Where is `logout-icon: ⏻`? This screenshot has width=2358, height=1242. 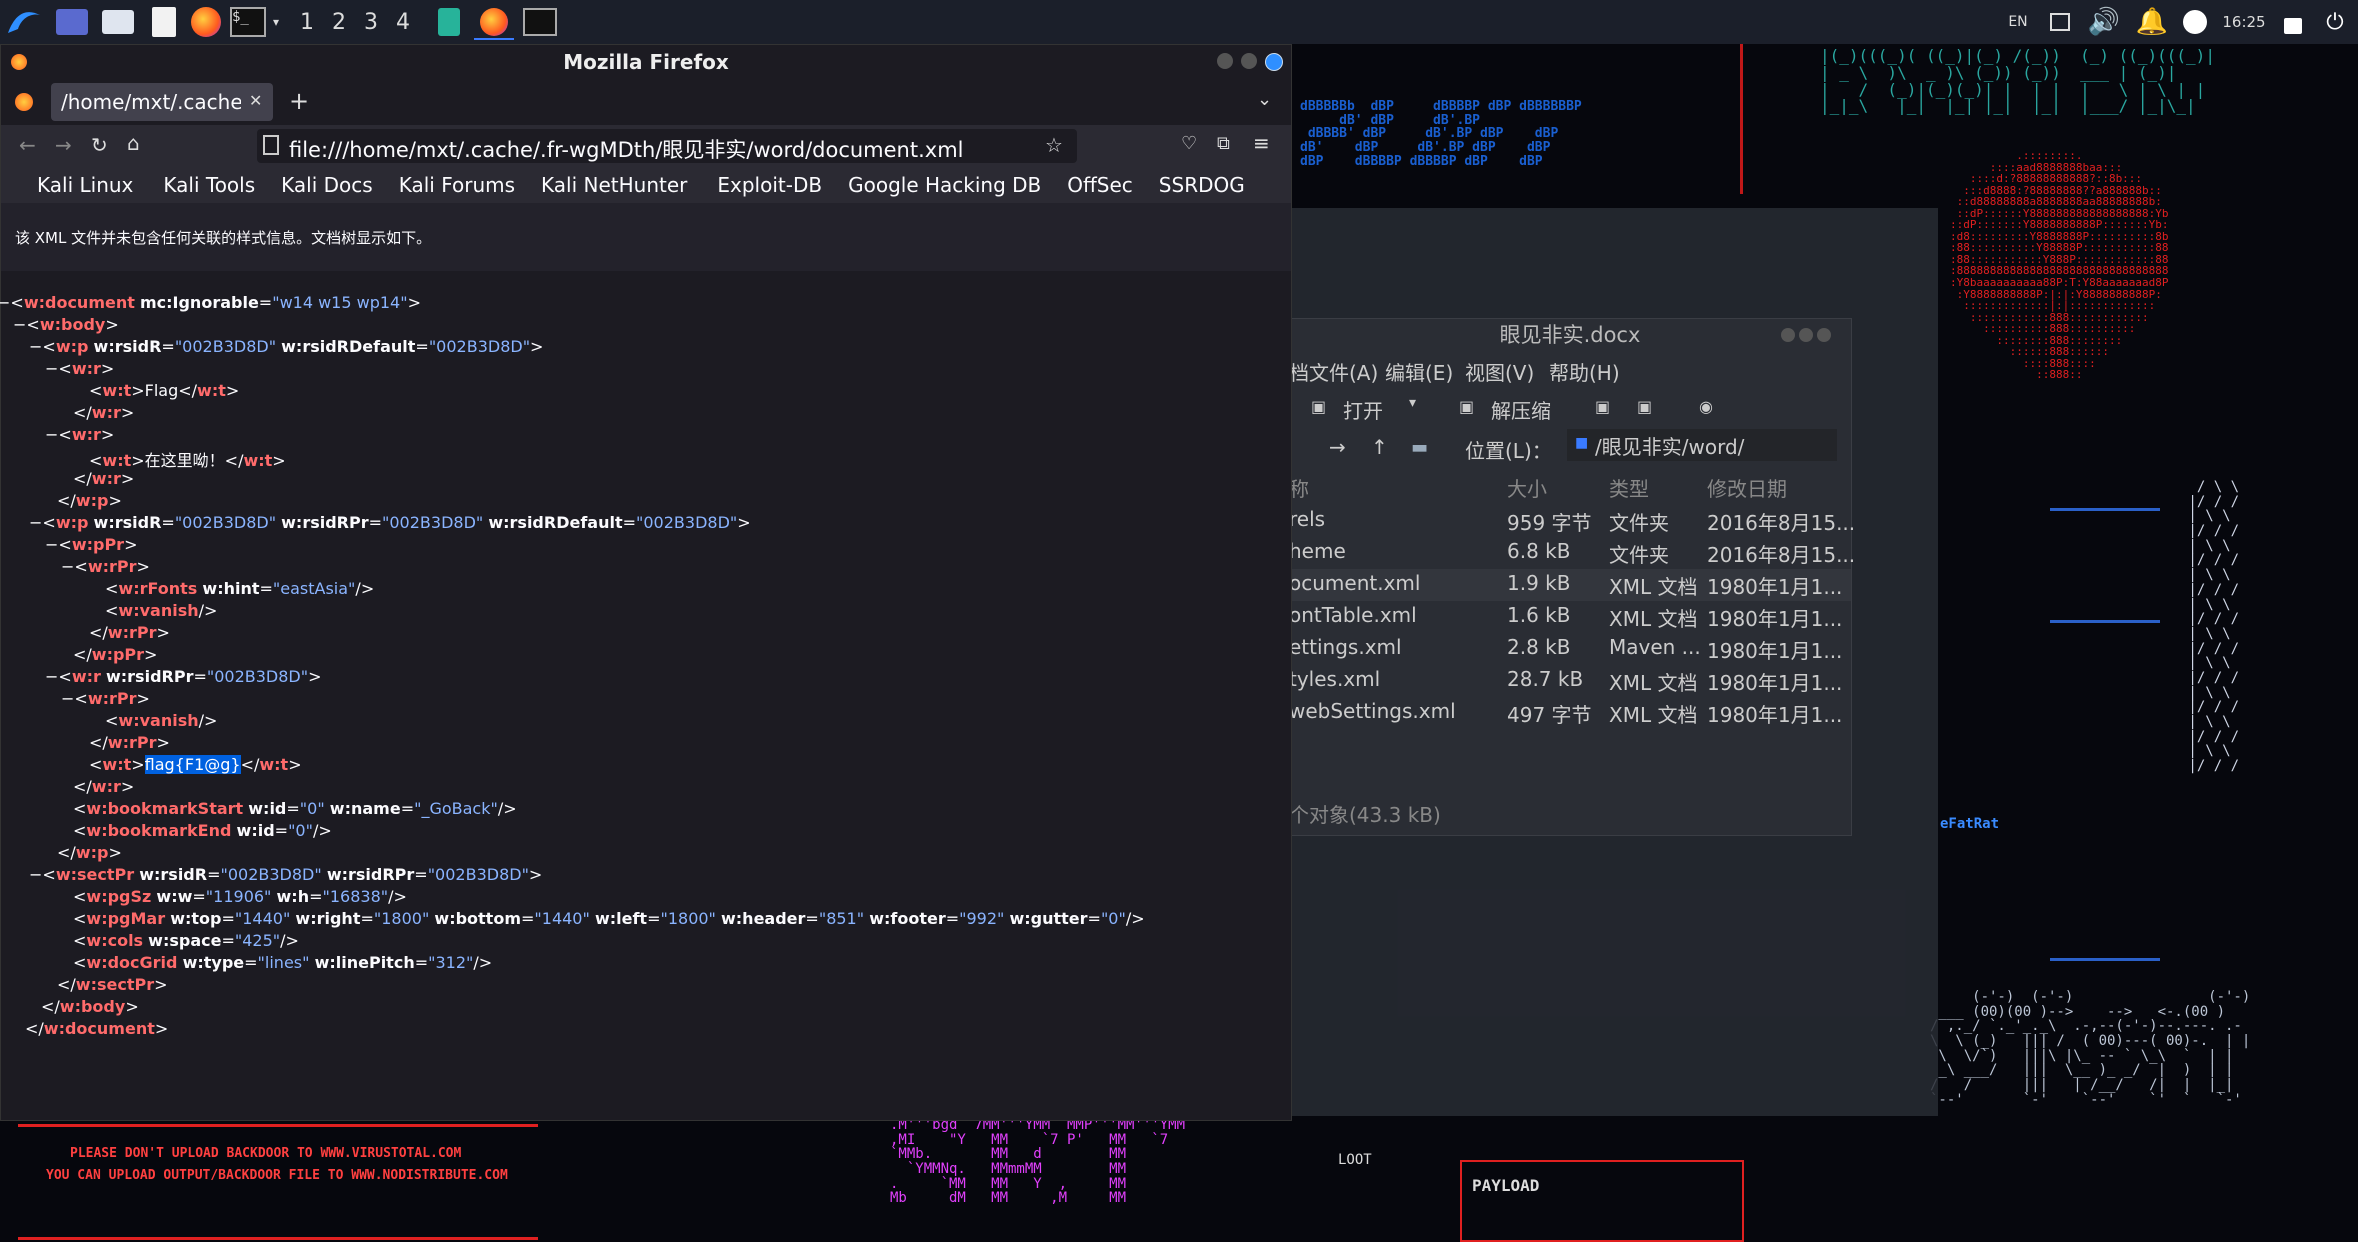 logout-icon: ⏻ is located at coordinates (2335, 22).